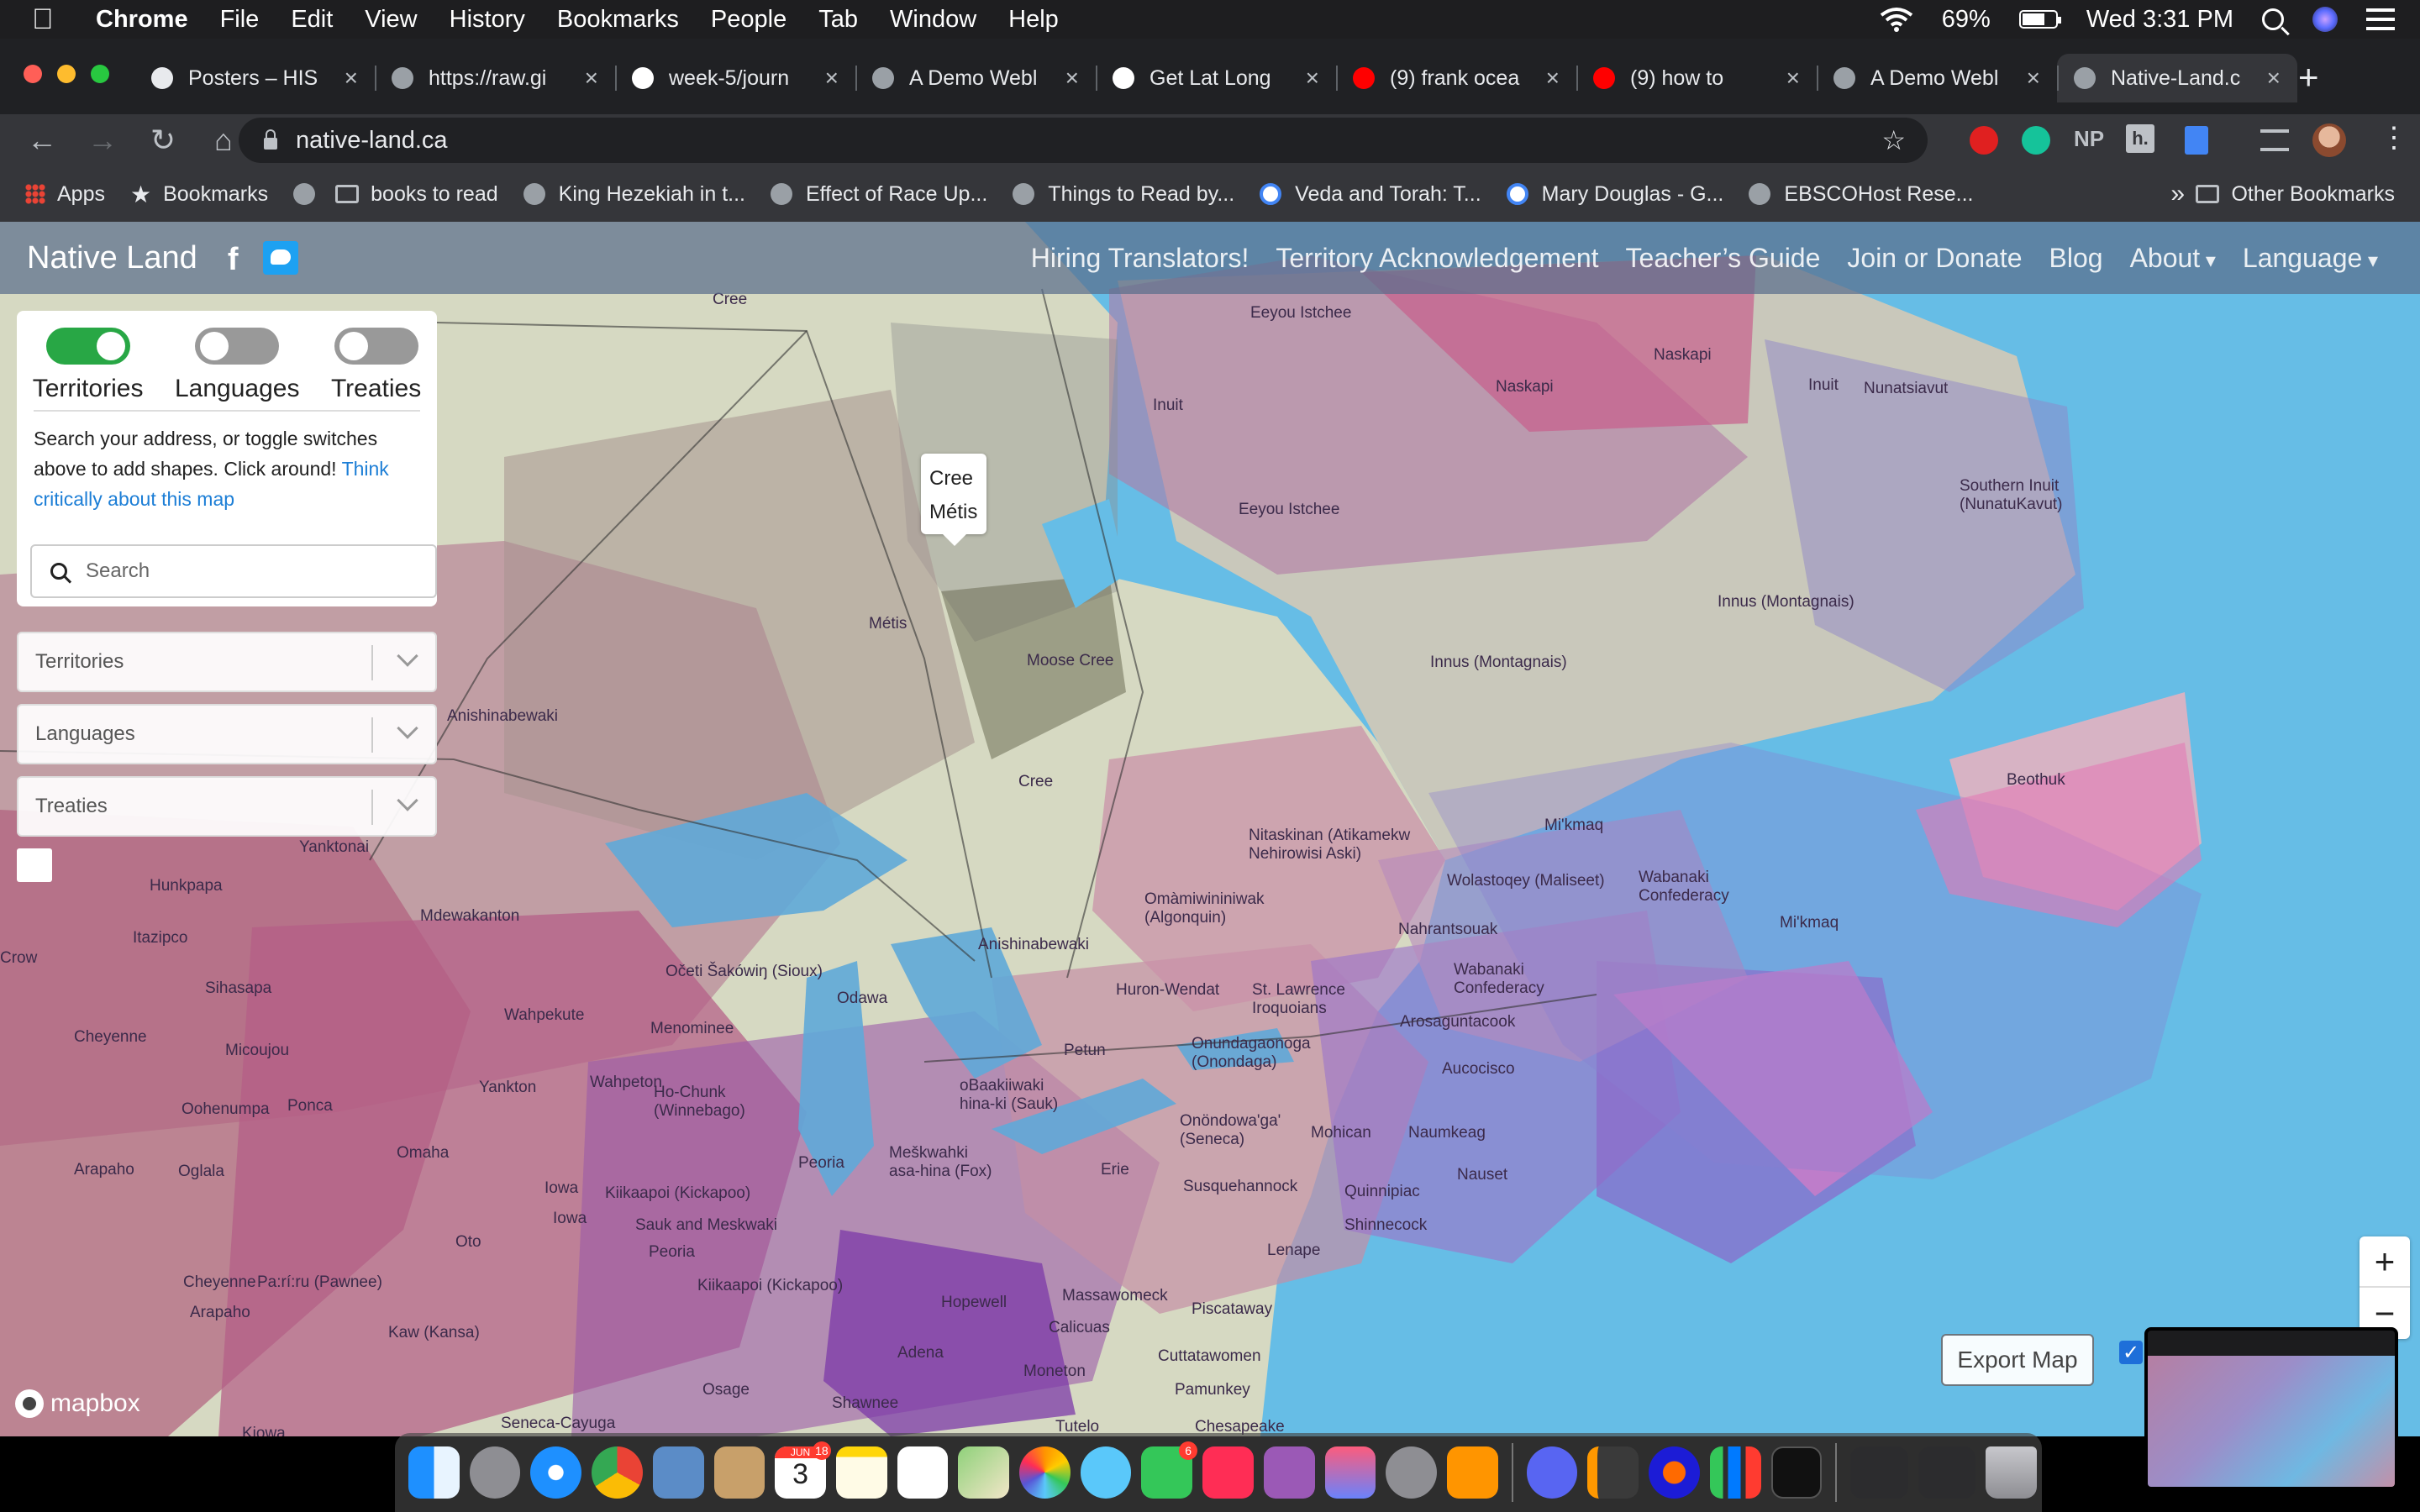  What do you see at coordinates (199, 194) in the screenshot?
I see `bookmark-bookmarks: ★ Bookmarks` at bounding box center [199, 194].